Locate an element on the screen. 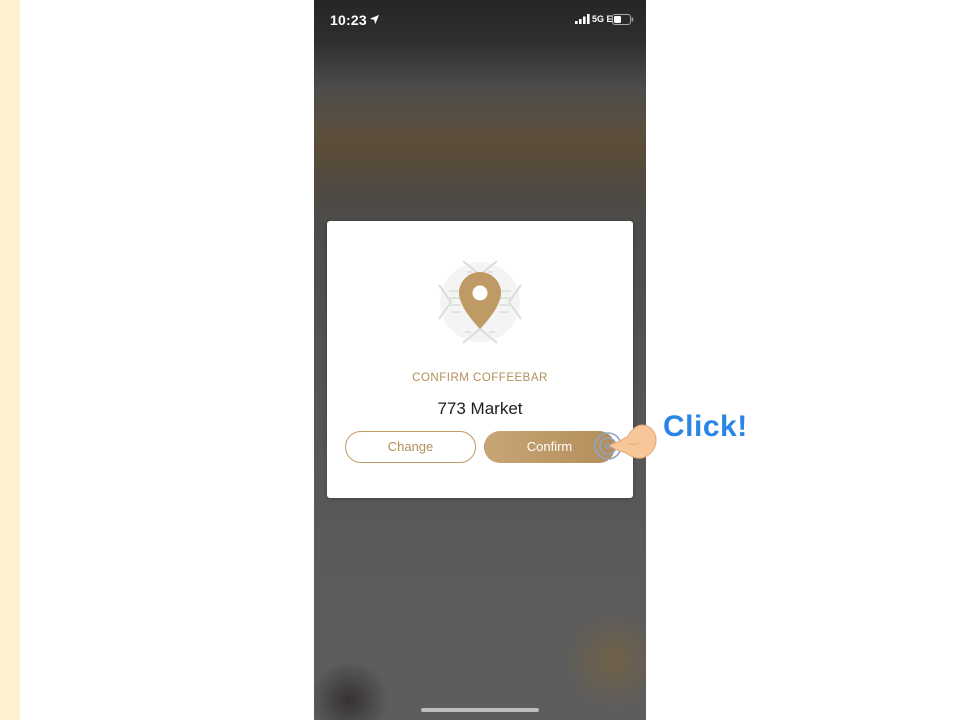 Image resolution: width=960 pixels, height=720 pixels. status-bar: 10:23 5G E is located at coordinates (480, 20).